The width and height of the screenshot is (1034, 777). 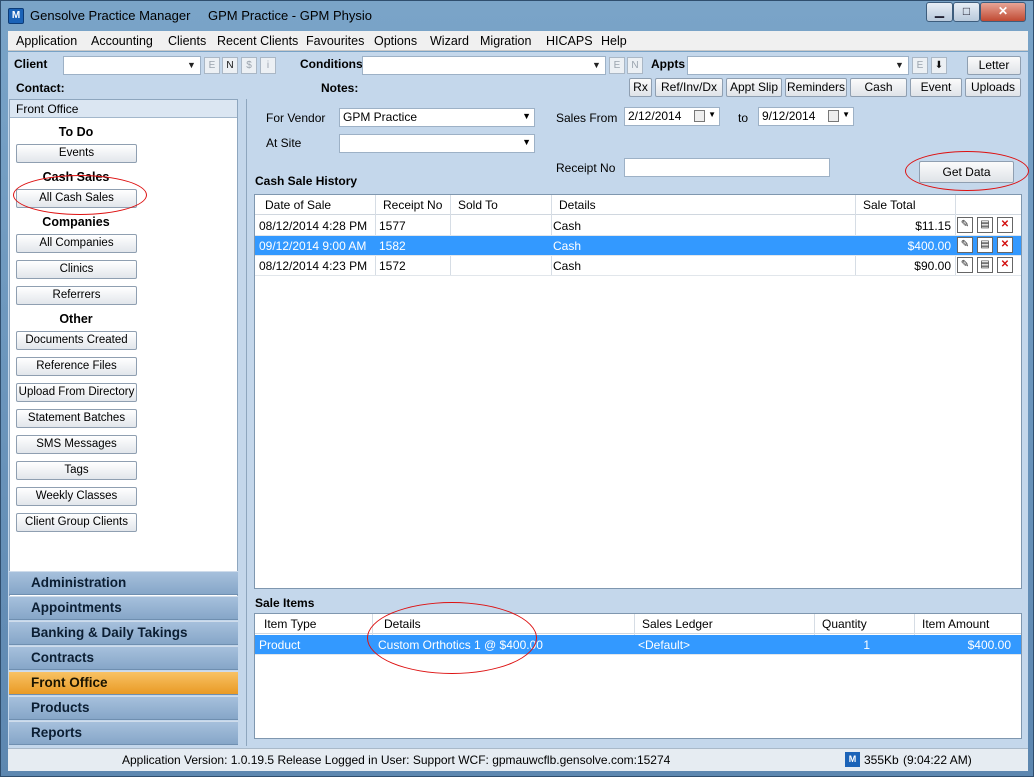 I want to click on upload-from-directory-button: Upload From Directory, so click(x=76, y=392).